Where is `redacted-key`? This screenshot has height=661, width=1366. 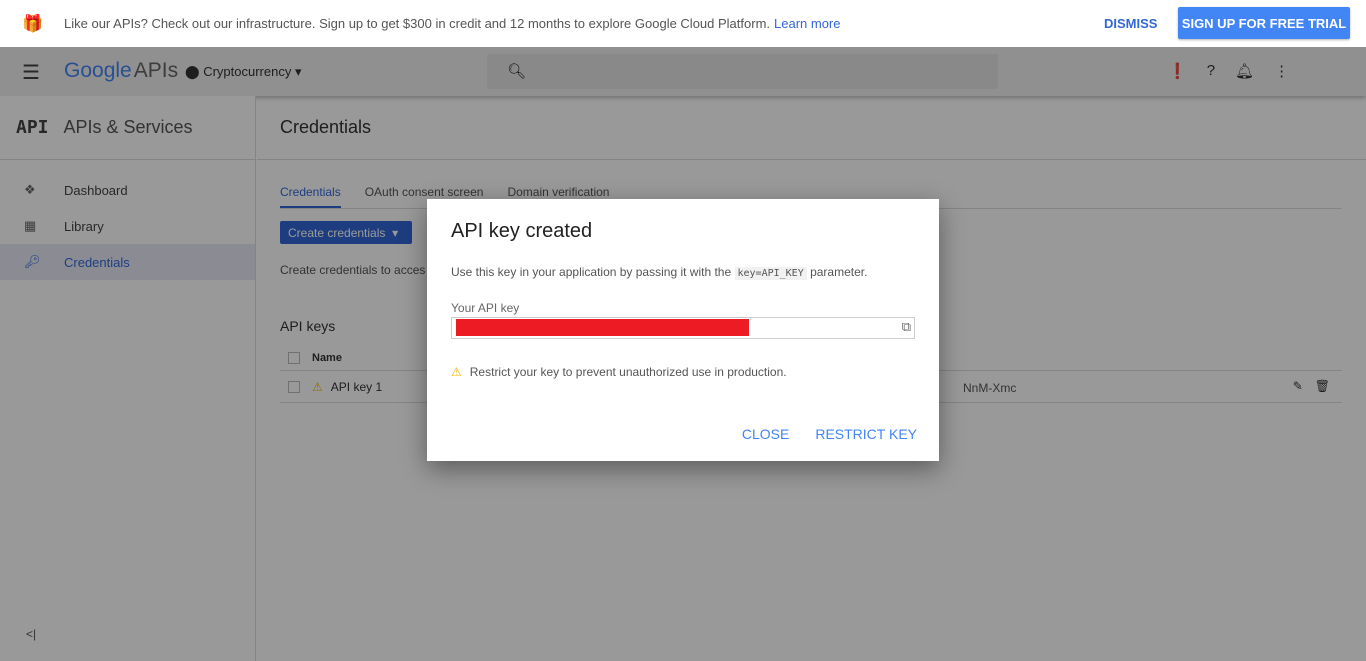 redacted-key is located at coordinates (602, 327).